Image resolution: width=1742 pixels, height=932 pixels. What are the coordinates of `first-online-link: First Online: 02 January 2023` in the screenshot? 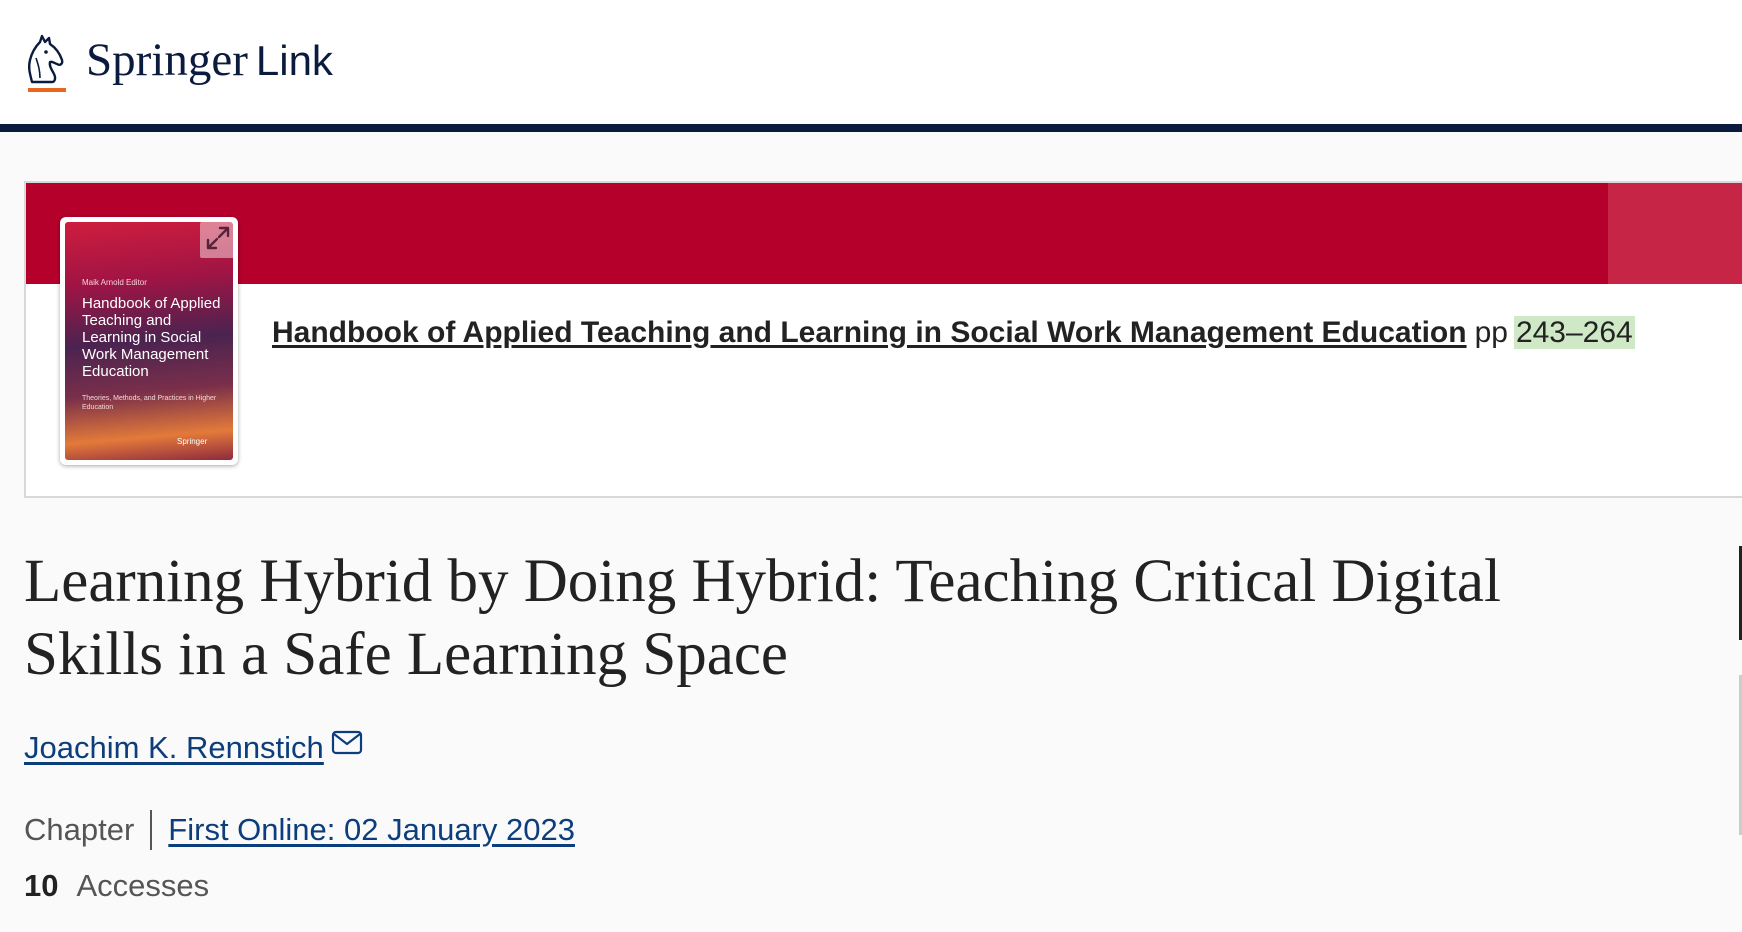 It's located at (371, 830).